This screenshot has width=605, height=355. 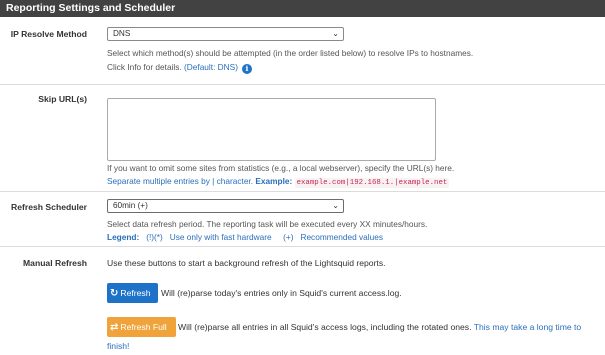 What do you see at coordinates (302, 8) in the screenshot?
I see `panel-title: Reporting Settings and Scheduler` at bounding box center [302, 8].